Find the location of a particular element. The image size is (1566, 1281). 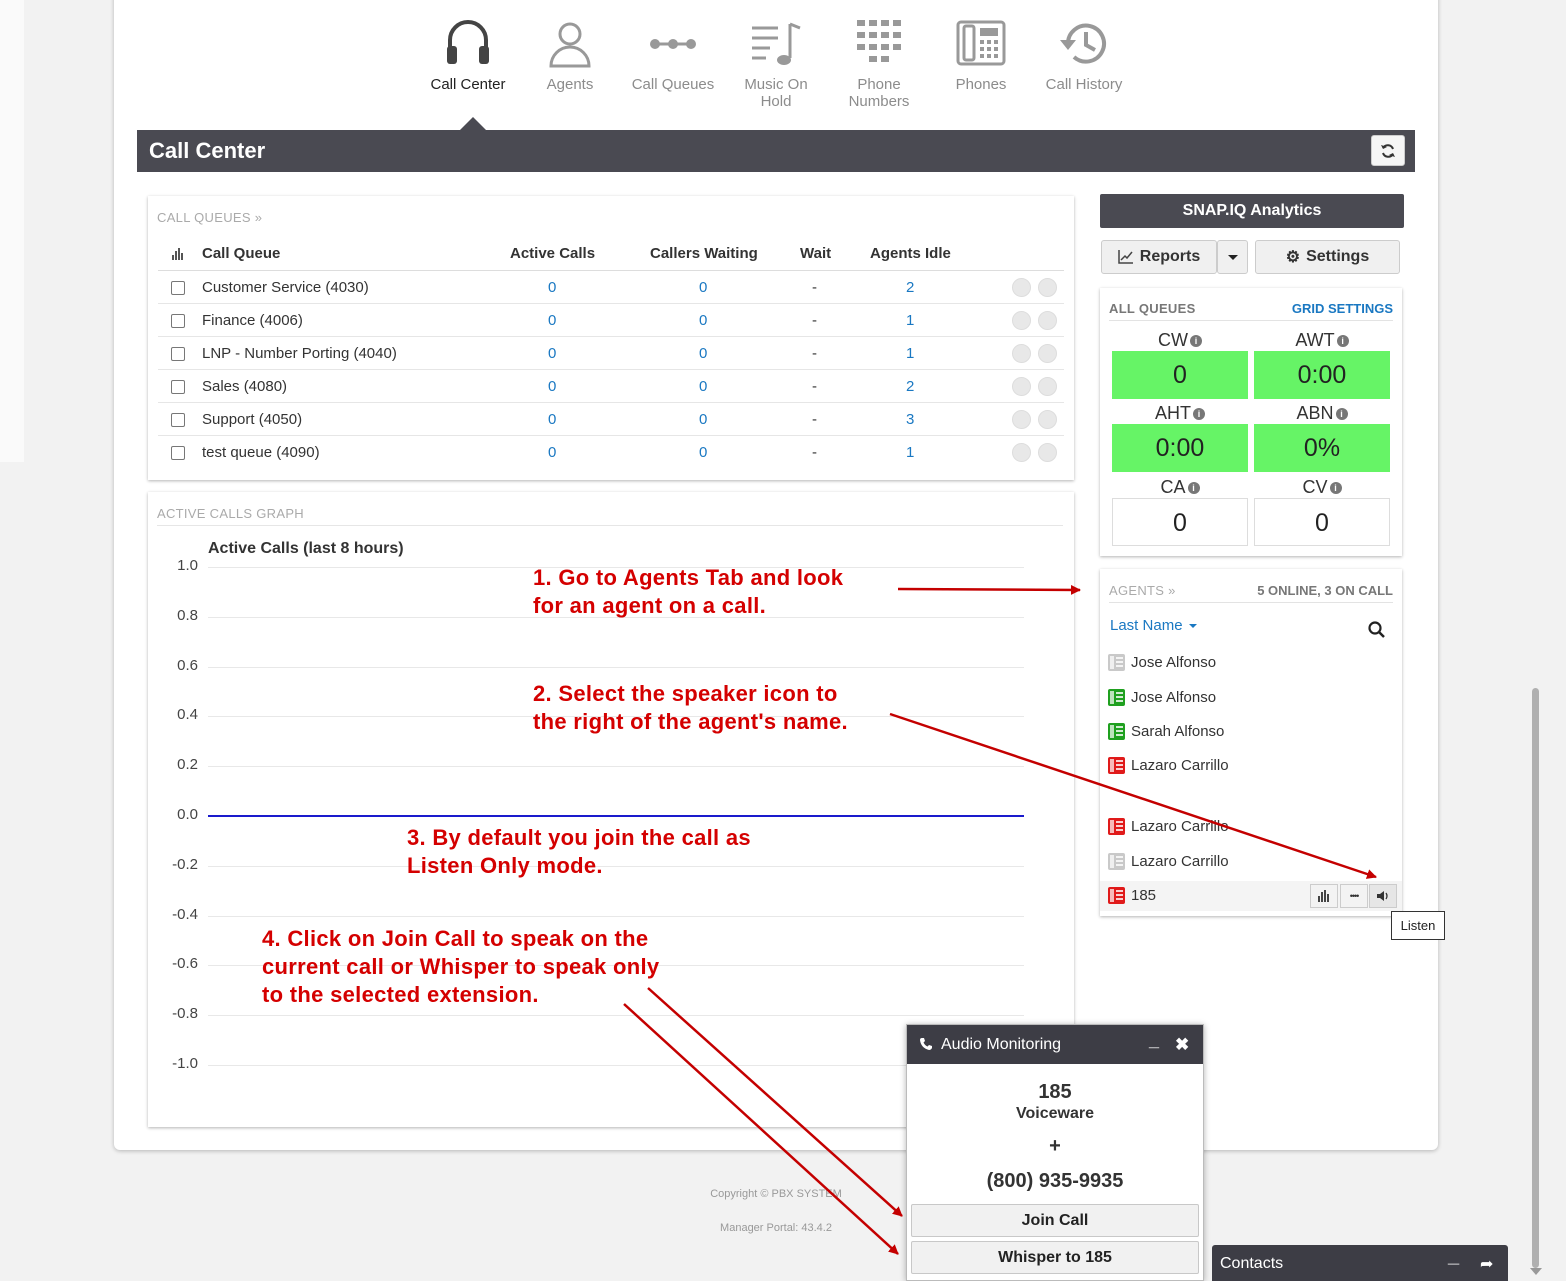

sort-dropdown: Last Name is located at coordinates (1153, 625).